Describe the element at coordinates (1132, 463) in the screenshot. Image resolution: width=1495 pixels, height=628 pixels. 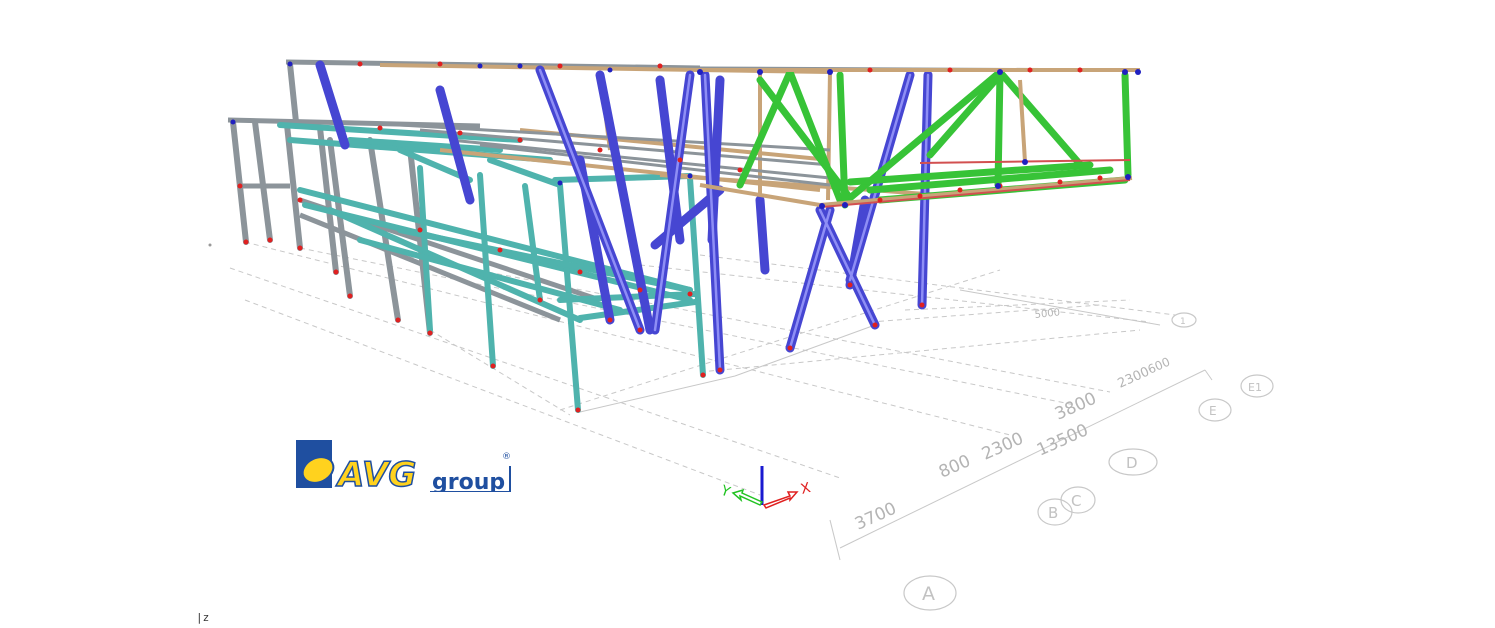
I see `axis-d: D` at that location.